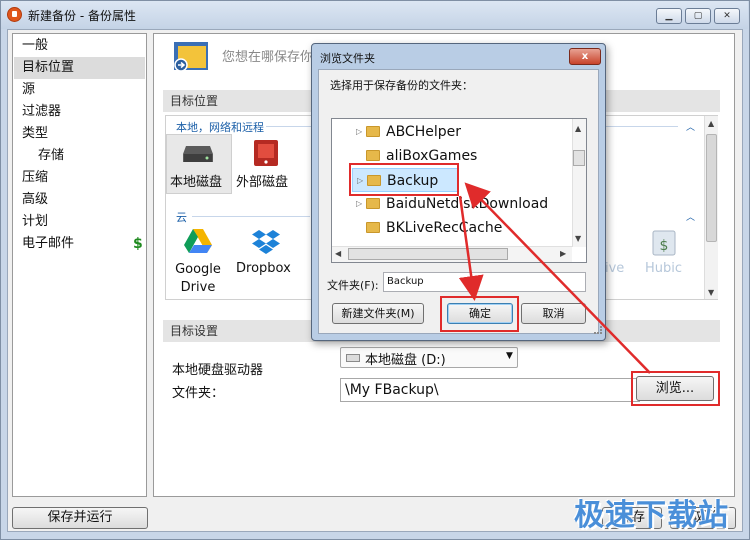  What do you see at coordinates (578, 238) in the screenshot?
I see `tree-scroll-down-icon: ▼` at bounding box center [578, 238].